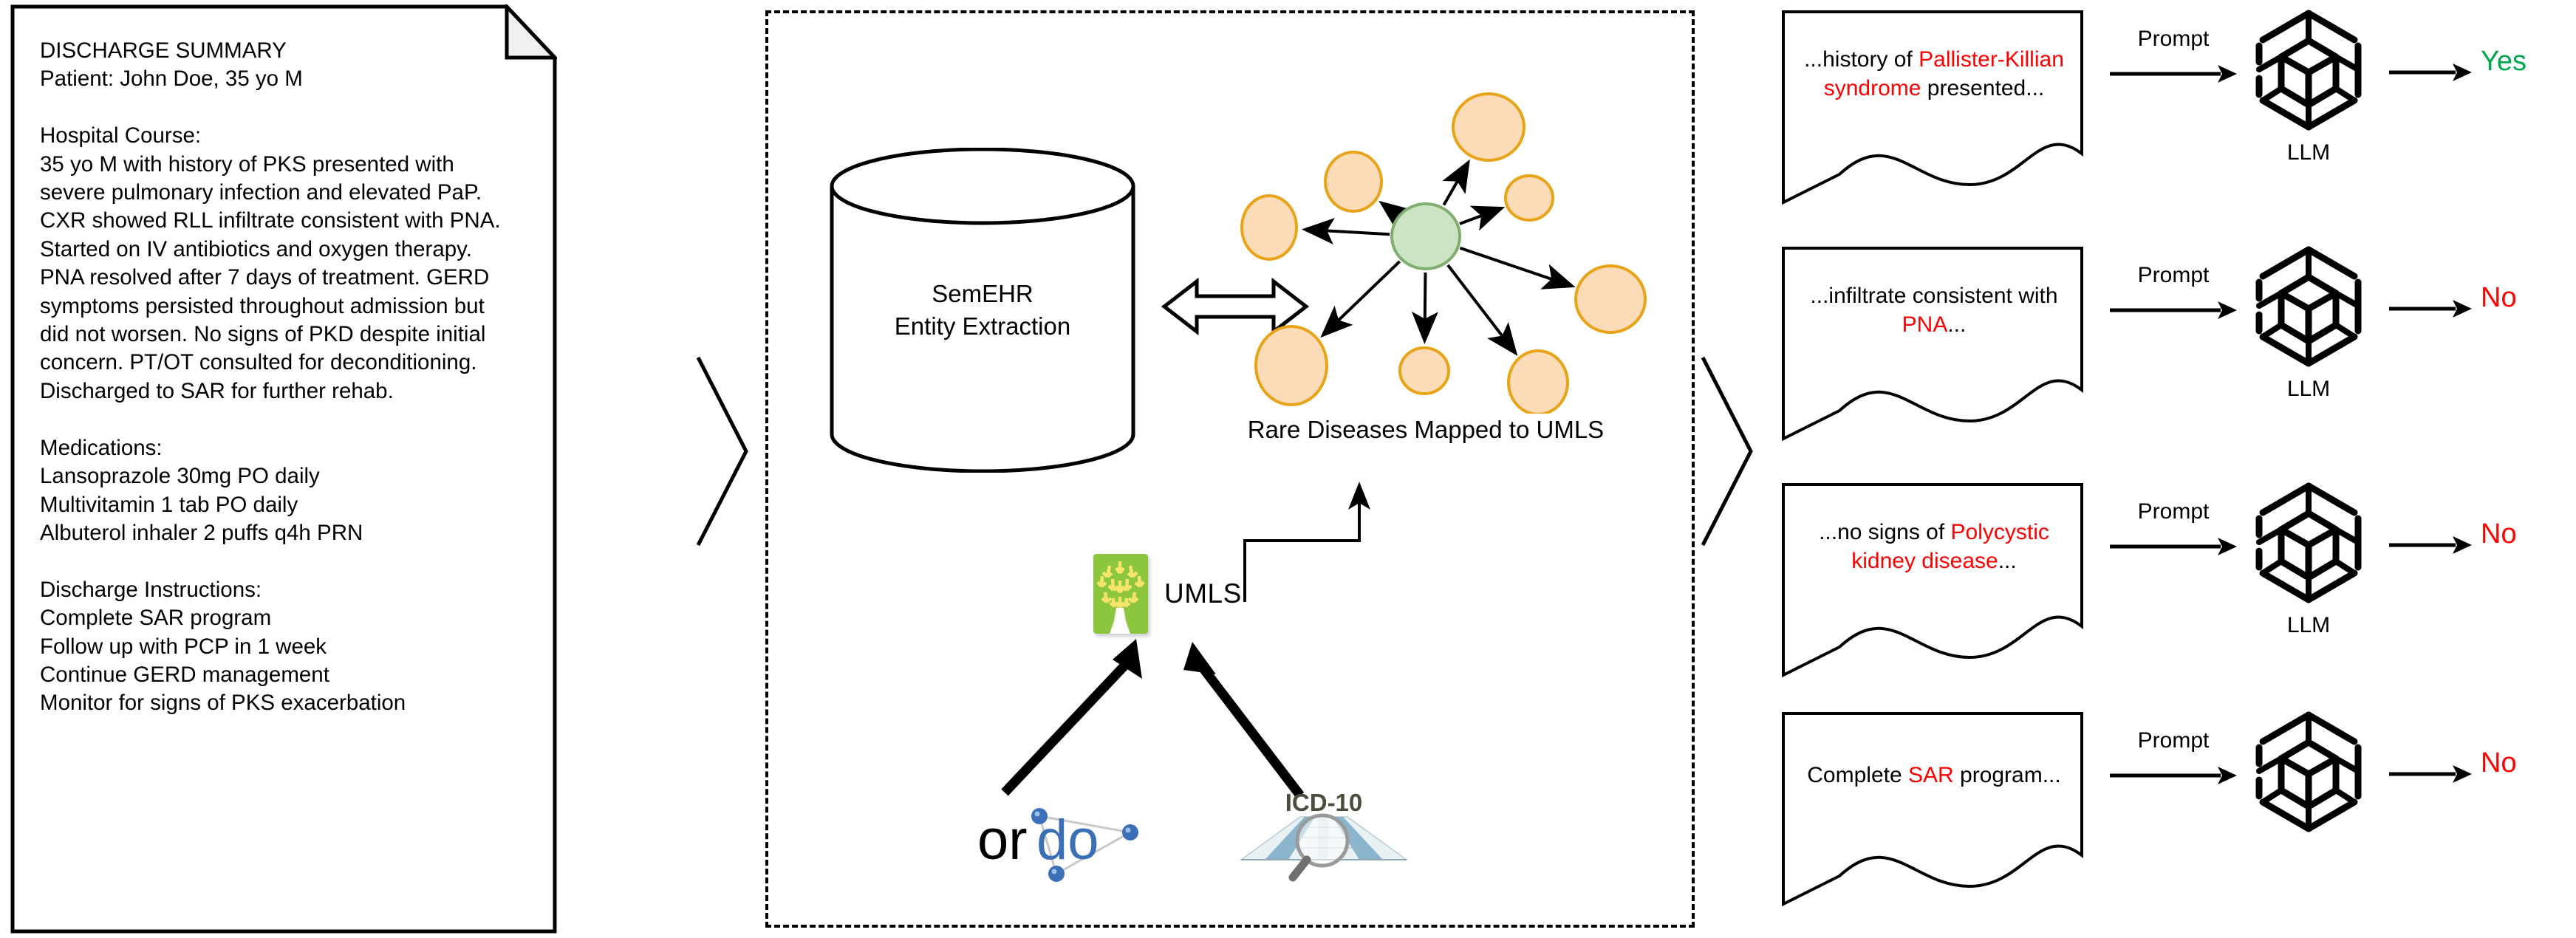 This screenshot has width=2576, height=938. Describe the element at coordinates (1857, 775) in the screenshot. I see `snippet-prefix: Complete` at that location.